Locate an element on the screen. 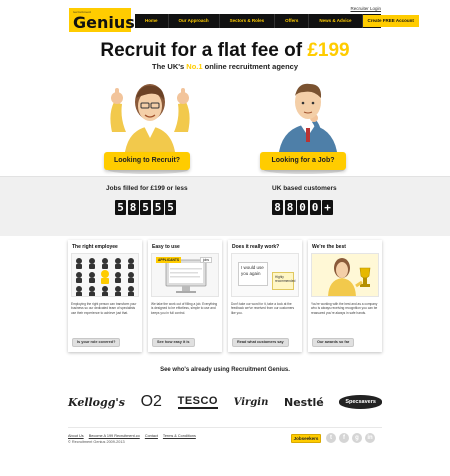 This screenshot has height=476, width=450. jobseekers-button: Jobseekers is located at coordinates (306, 438).